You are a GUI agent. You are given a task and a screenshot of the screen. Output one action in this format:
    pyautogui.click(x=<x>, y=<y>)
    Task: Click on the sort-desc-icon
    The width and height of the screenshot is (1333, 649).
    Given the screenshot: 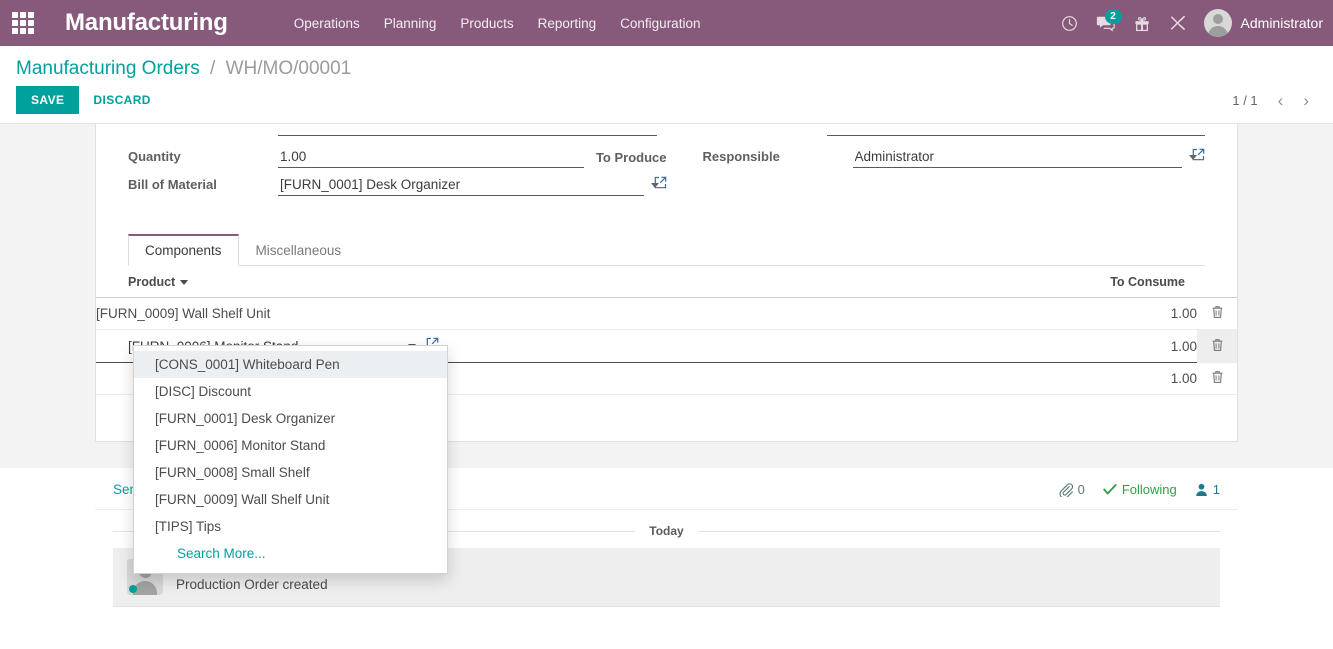 What is the action you would take?
    pyautogui.click(x=184, y=283)
    